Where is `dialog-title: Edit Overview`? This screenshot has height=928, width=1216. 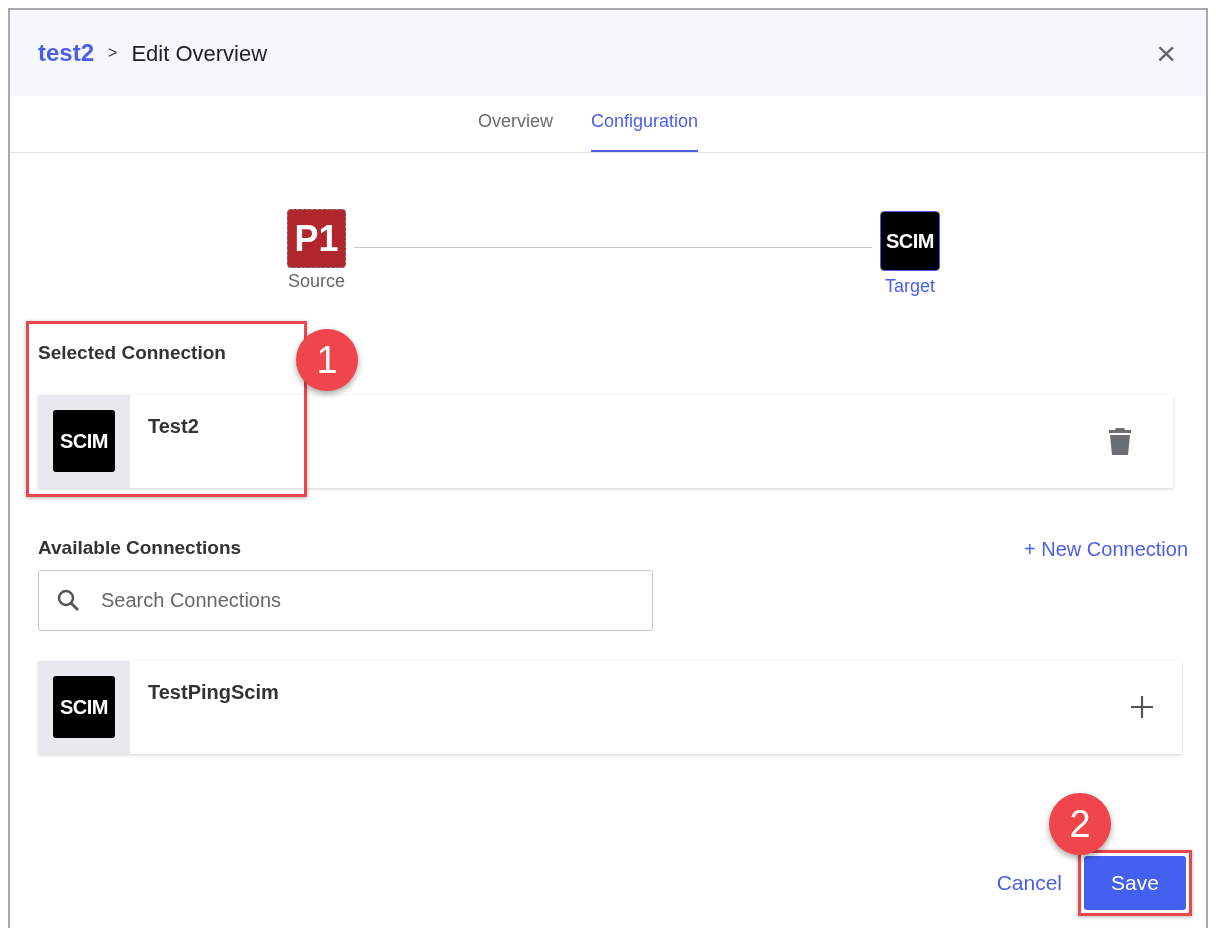 dialog-title: Edit Overview is located at coordinates (199, 53).